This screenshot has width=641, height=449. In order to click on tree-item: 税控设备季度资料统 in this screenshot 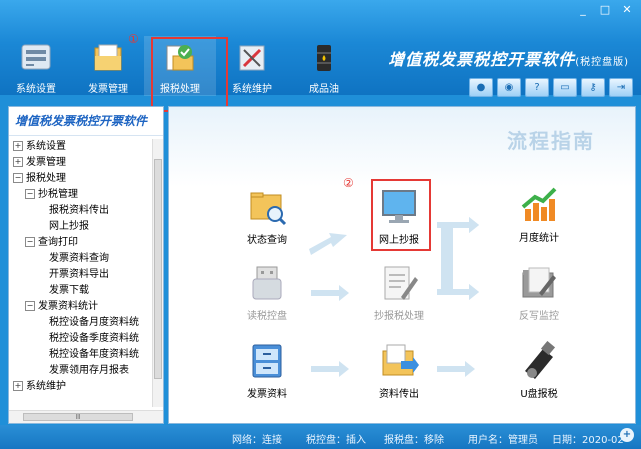, I will do `click(84, 339)`.